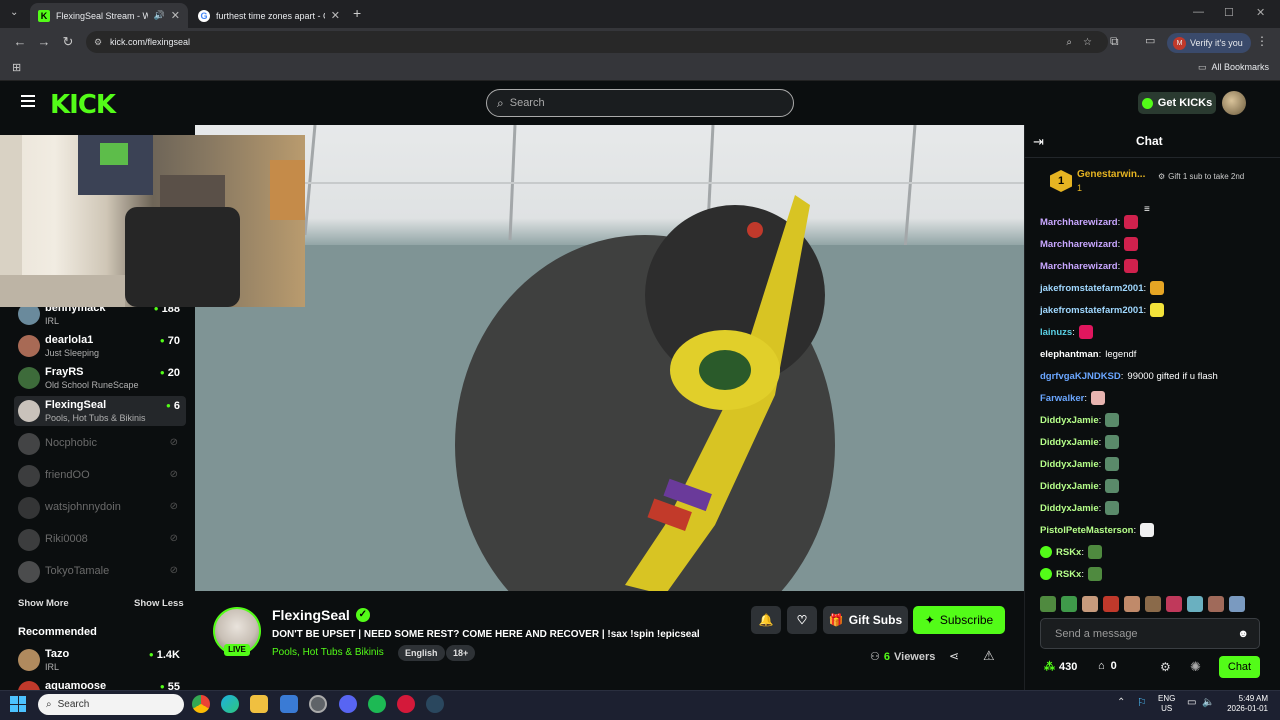 The height and width of the screenshot is (720, 1280). What do you see at coordinates (766, 620) in the screenshot?
I see `notification-bell-button: 🔔` at bounding box center [766, 620].